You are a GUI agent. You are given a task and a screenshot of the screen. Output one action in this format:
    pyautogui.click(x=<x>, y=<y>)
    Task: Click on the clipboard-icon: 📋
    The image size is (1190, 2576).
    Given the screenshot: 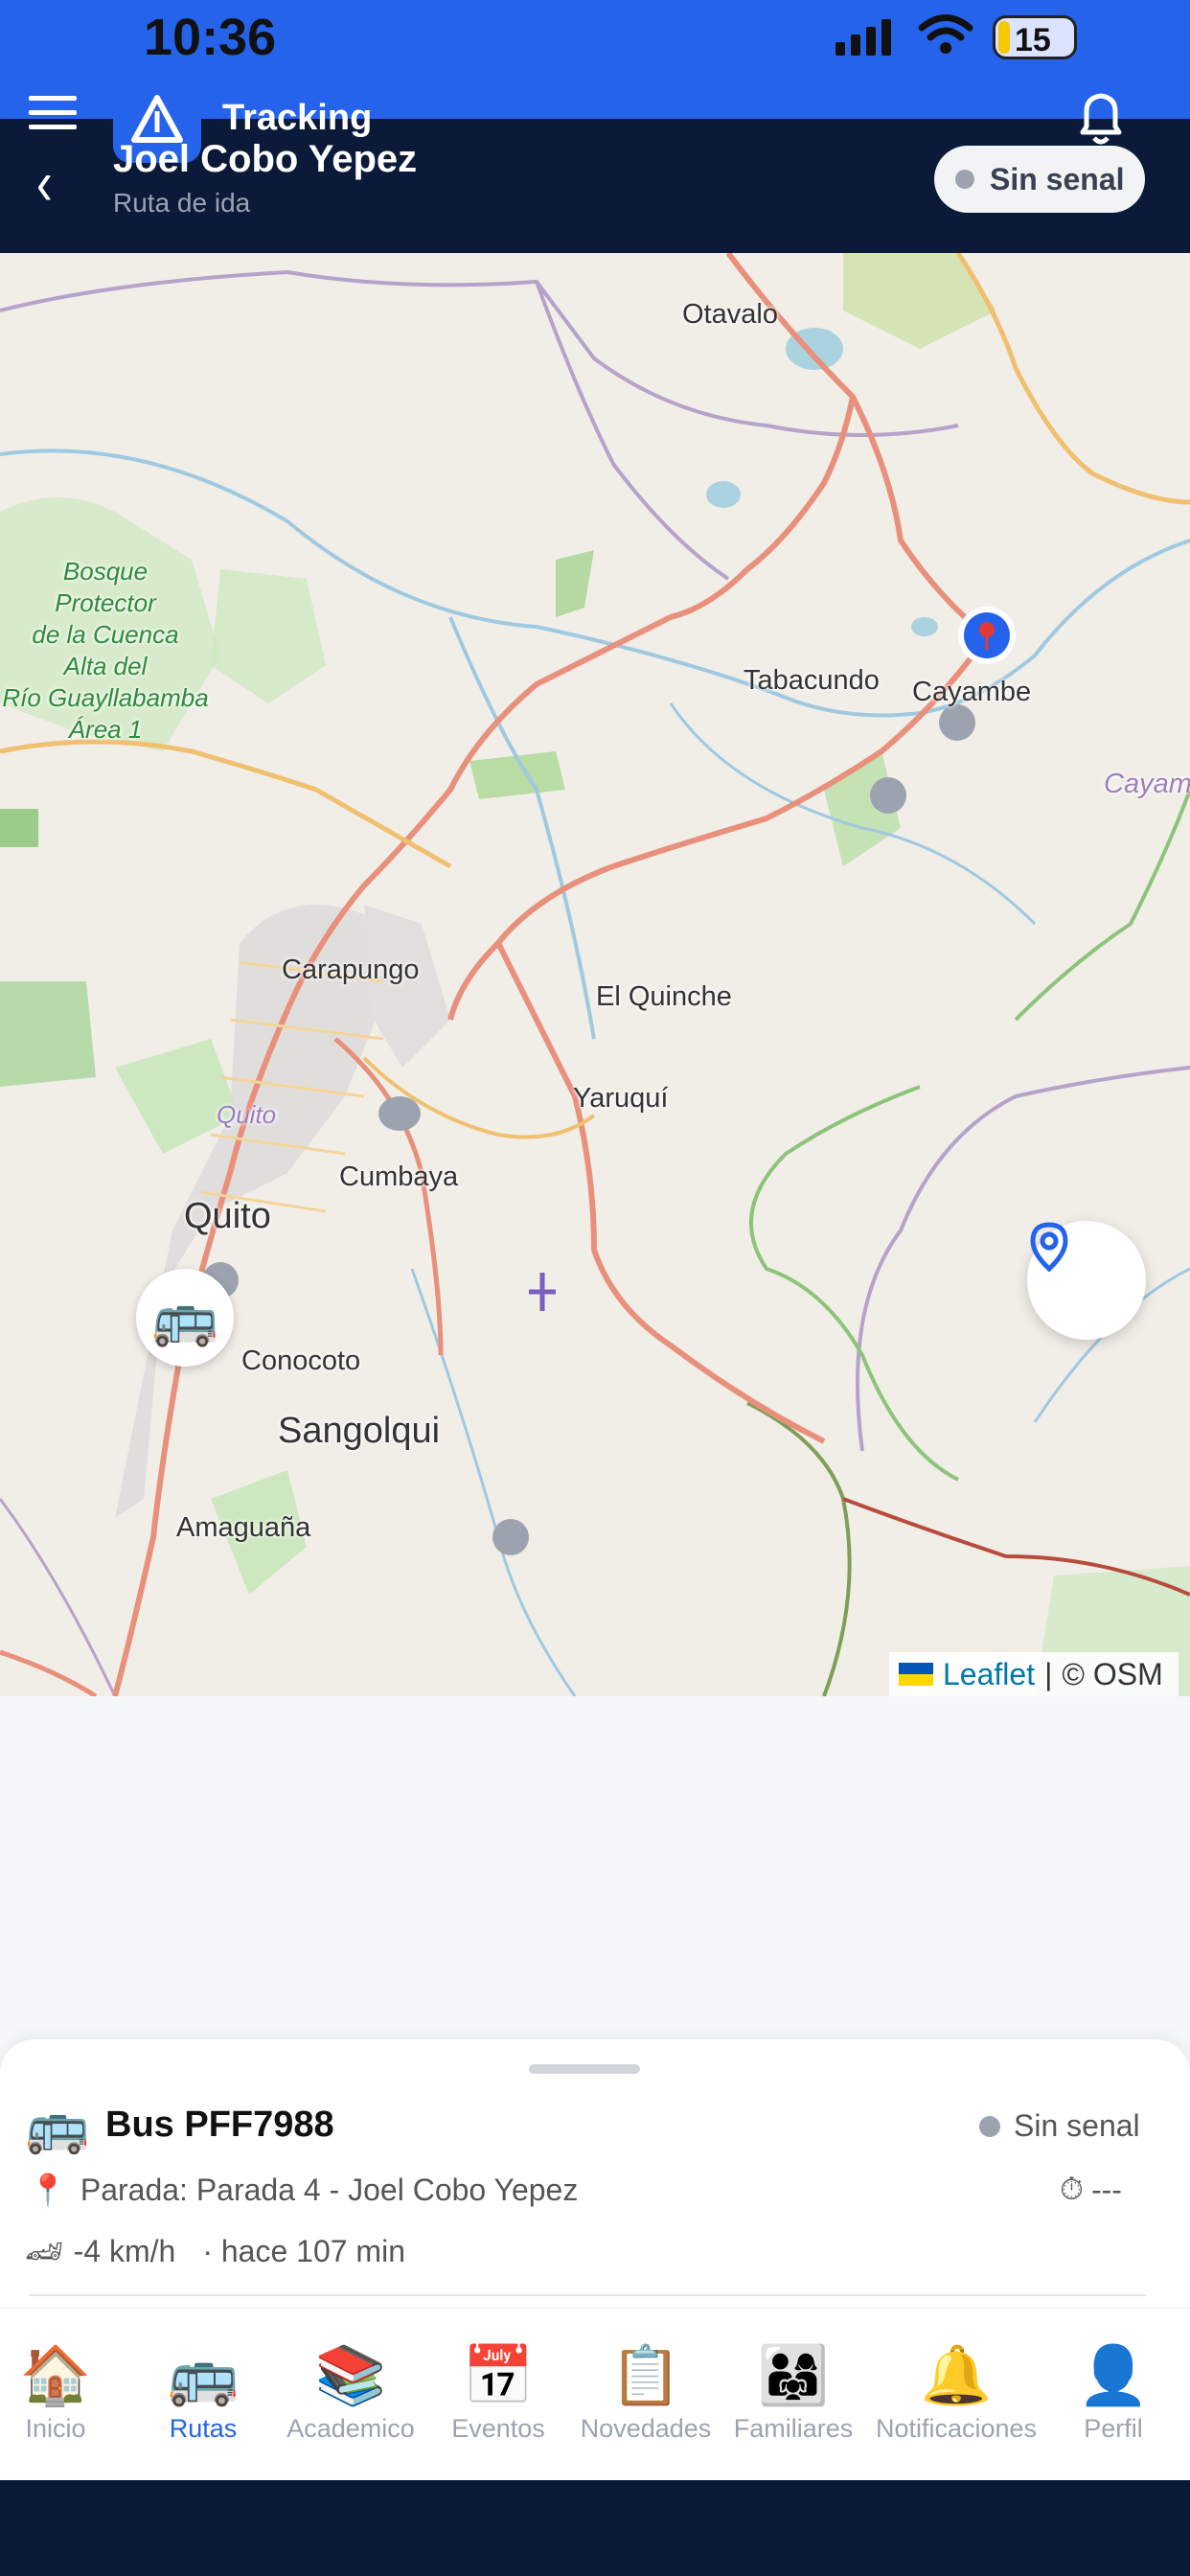 What is the action you would take?
    pyautogui.click(x=646, y=2375)
    